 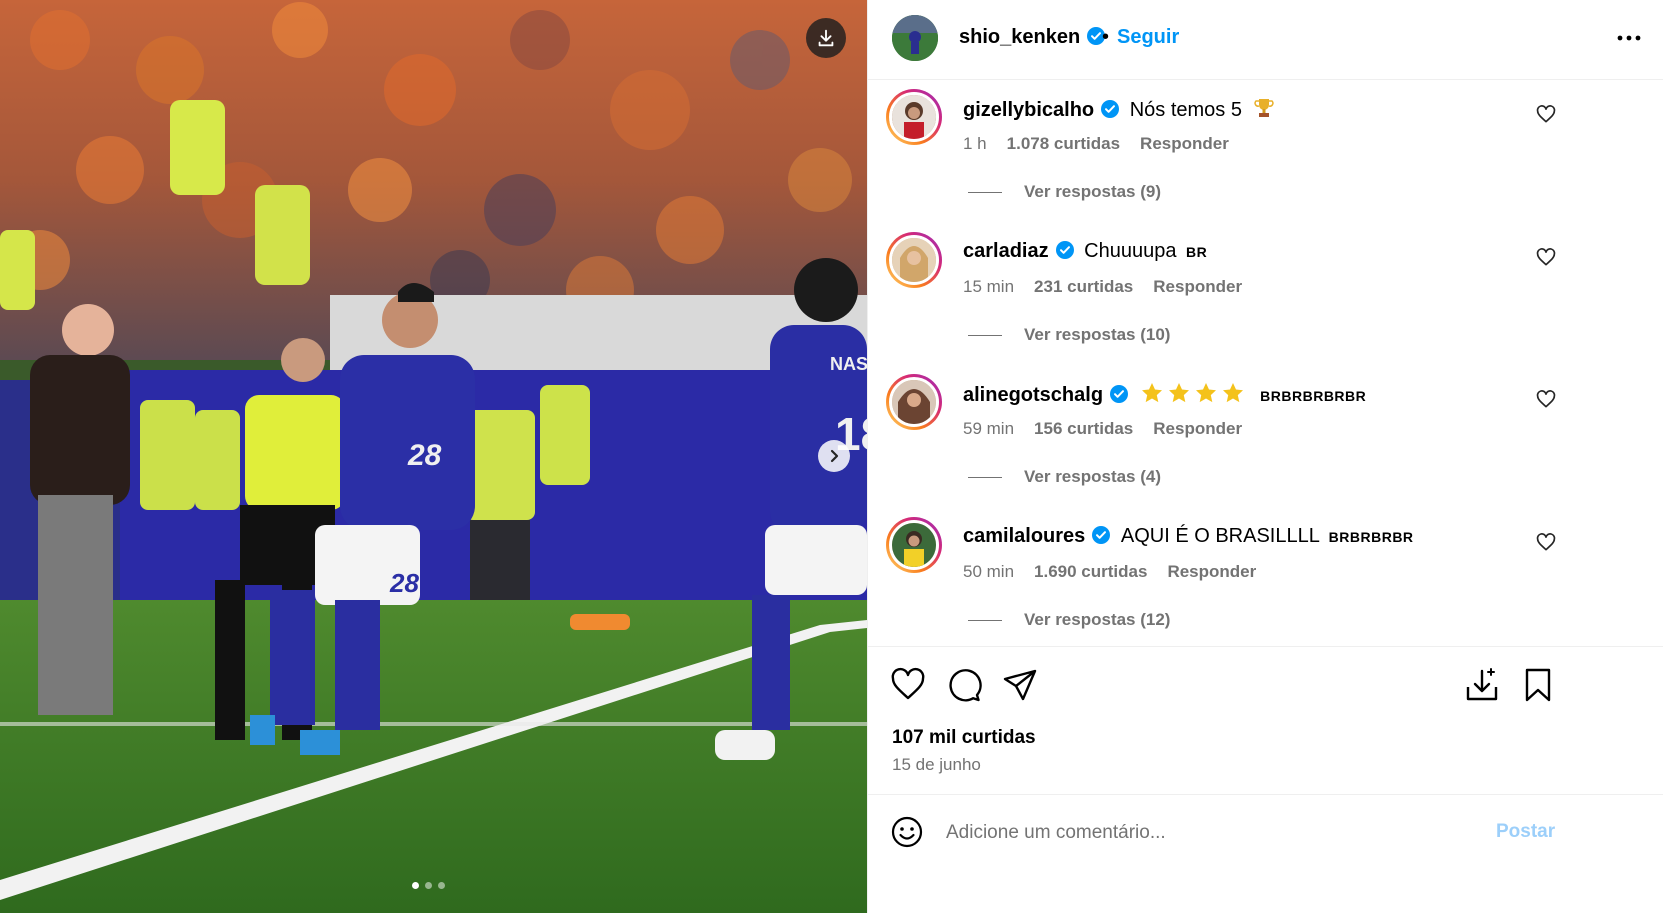 What do you see at coordinates (988, 287) in the screenshot?
I see `comment-time: 15 min` at bounding box center [988, 287].